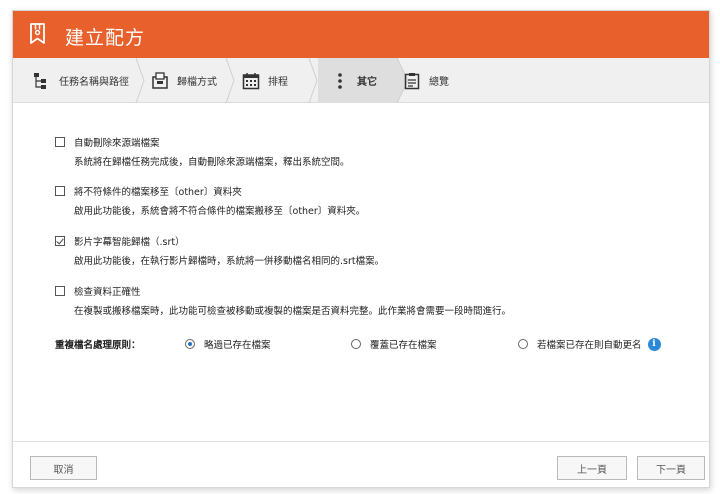 Image resolution: width=720 pixels, height=494 pixels. Describe the element at coordinates (129, 242) in the screenshot. I see `option-label: 影片字幕智能歸檔（.srt）` at that location.